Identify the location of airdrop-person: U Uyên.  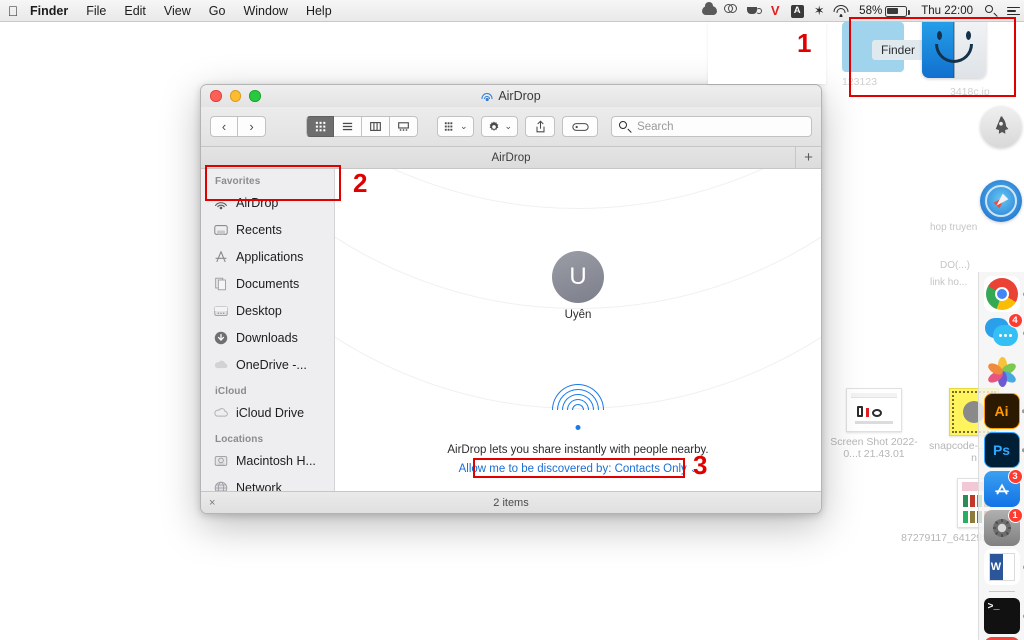
(578, 286).